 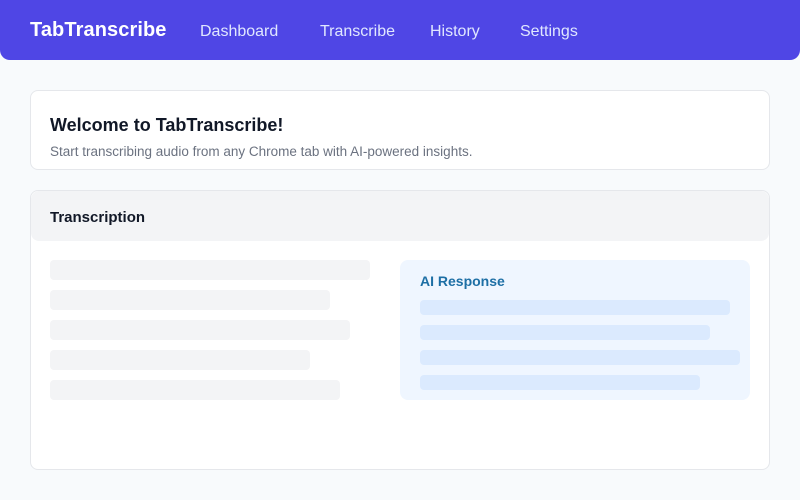 I want to click on ai-response-title: AI Response, so click(x=462, y=281).